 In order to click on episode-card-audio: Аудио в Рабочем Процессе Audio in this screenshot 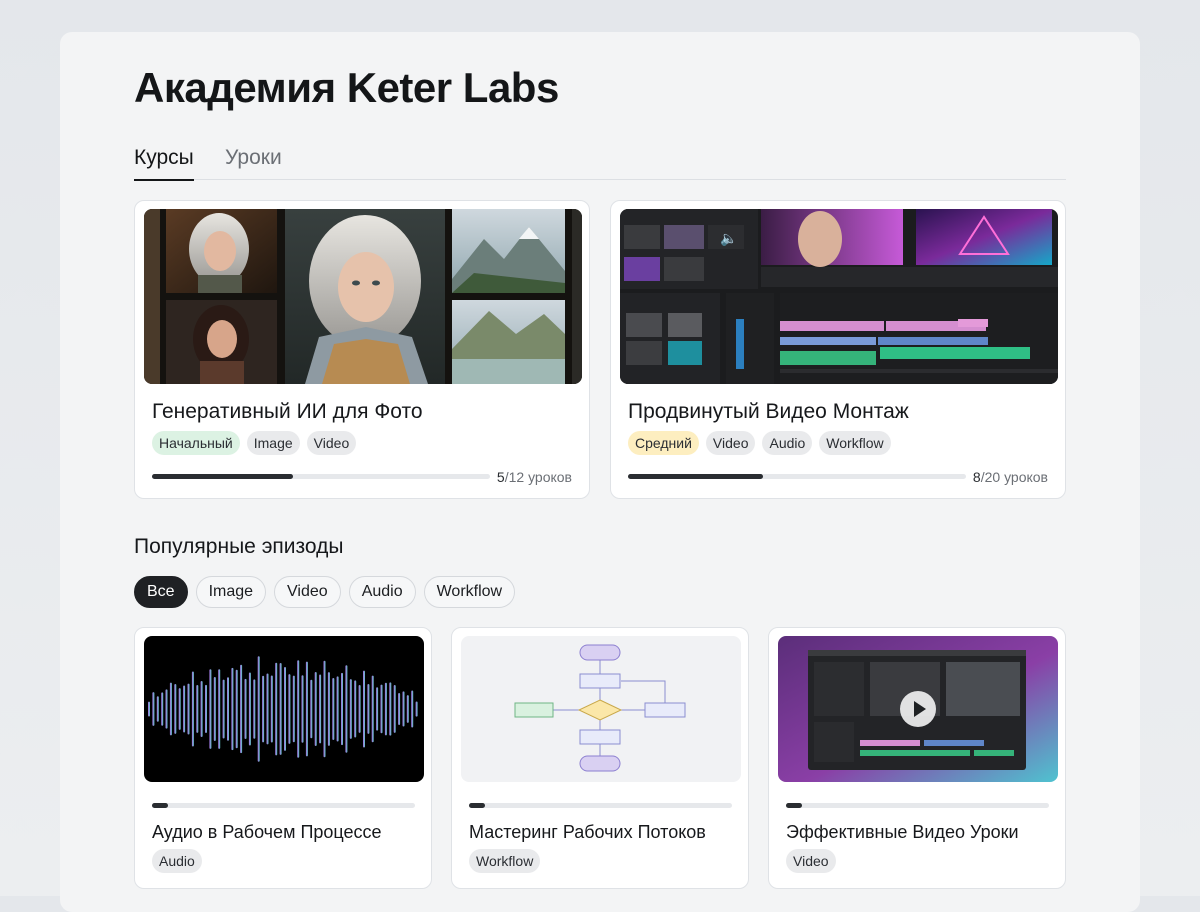, I will do `click(283, 758)`.